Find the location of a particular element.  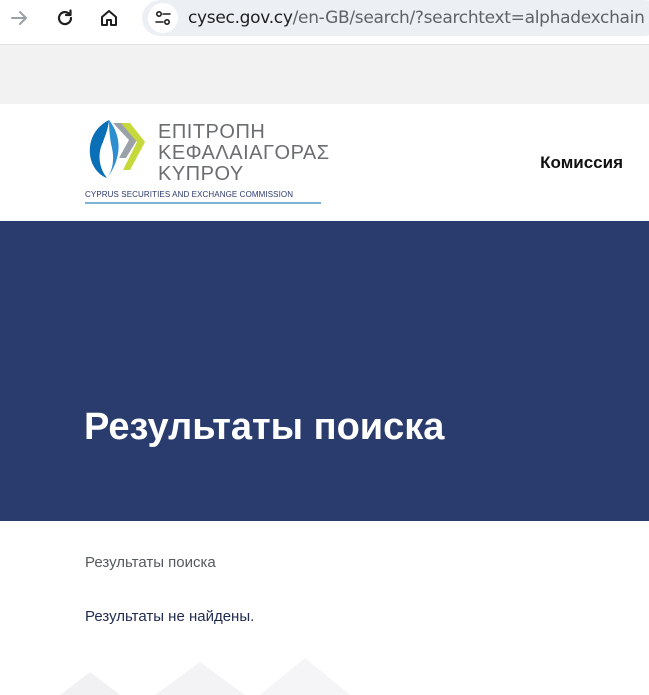

url-path: /en-GB/search/?searchtext=alphadexchain is located at coordinates (468, 18).